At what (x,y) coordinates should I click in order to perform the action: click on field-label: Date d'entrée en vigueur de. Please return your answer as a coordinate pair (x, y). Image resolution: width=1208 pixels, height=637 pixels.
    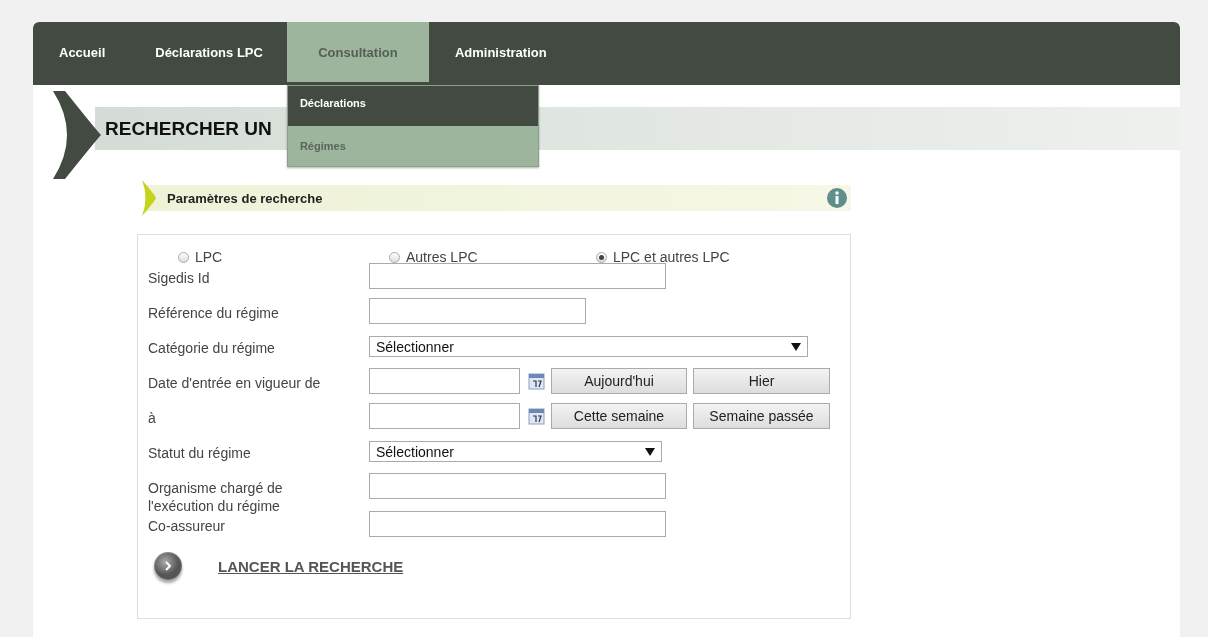
    Looking at the image, I should click on (235, 383).